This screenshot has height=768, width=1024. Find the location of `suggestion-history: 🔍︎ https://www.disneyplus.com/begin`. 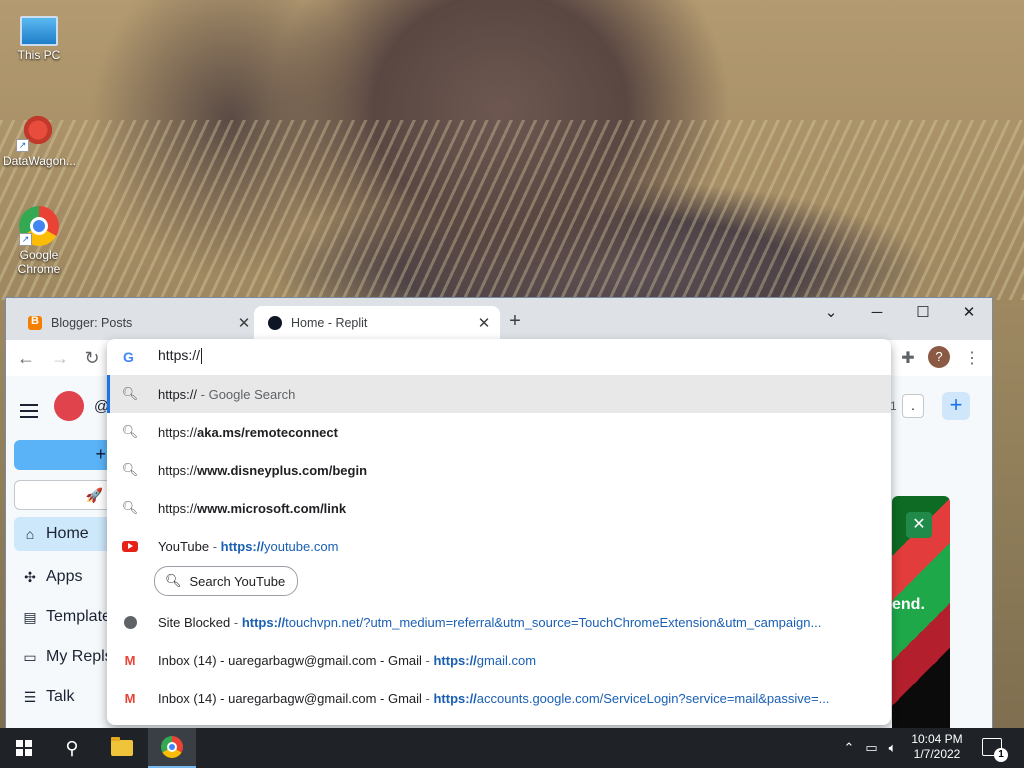

suggestion-history: 🔍︎ https://www.disneyplus.com/begin is located at coordinates (499, 470).